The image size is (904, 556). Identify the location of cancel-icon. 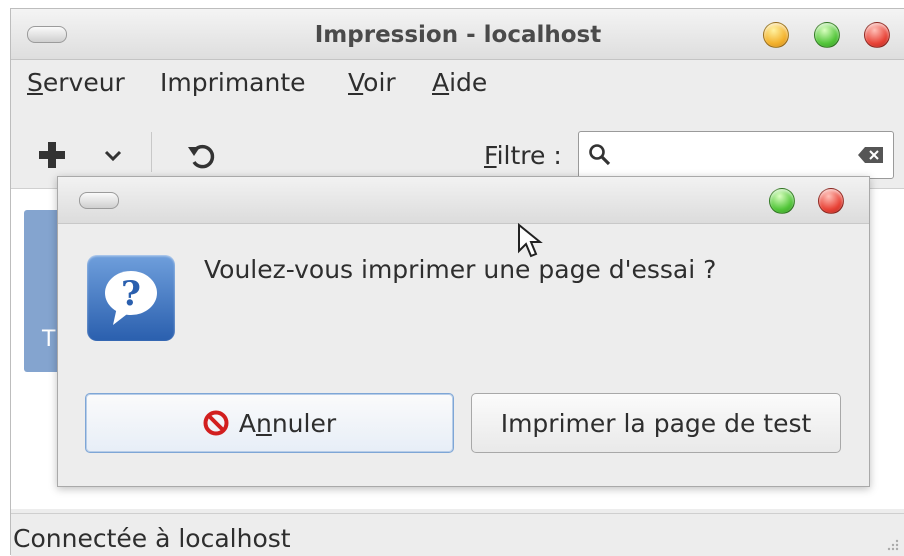
(216, 423).